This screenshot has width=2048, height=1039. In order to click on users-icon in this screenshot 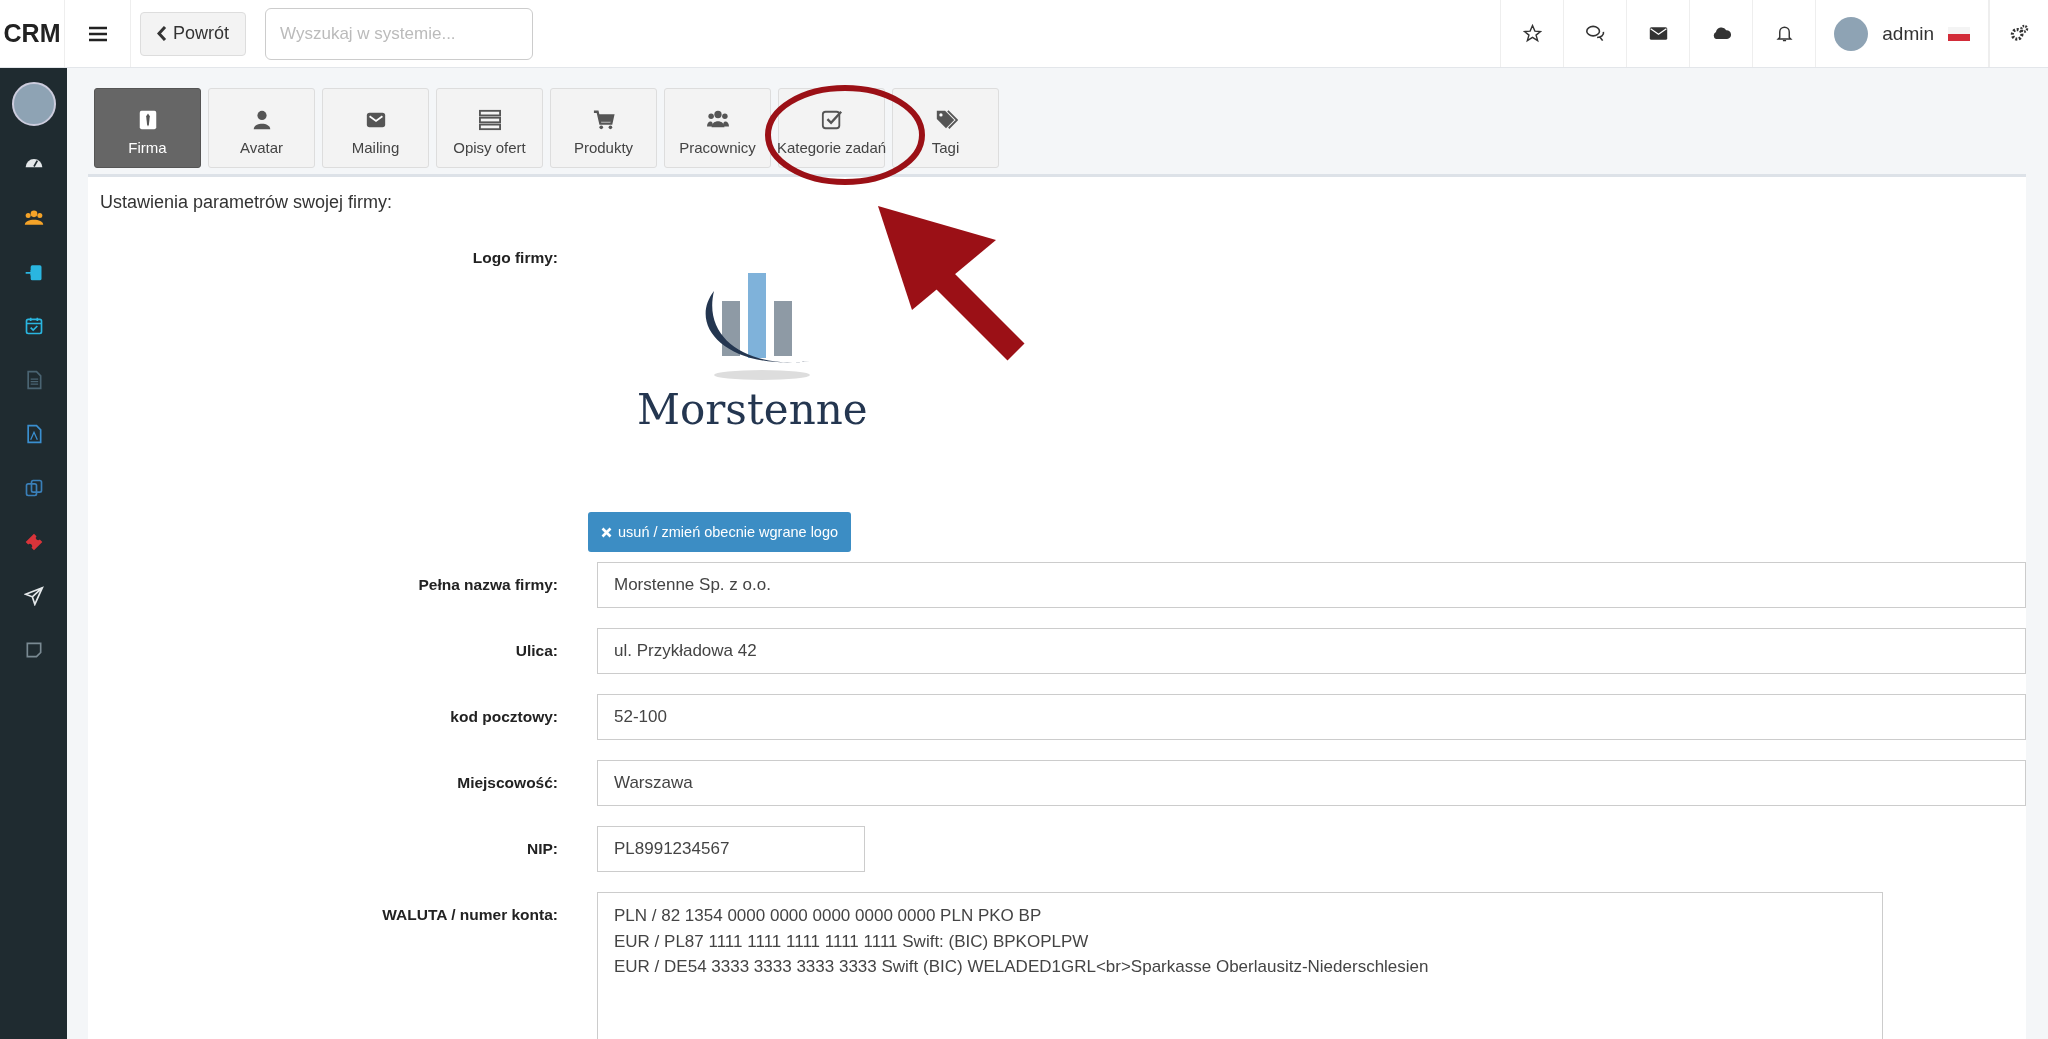, I will do `click(33, 218)`.